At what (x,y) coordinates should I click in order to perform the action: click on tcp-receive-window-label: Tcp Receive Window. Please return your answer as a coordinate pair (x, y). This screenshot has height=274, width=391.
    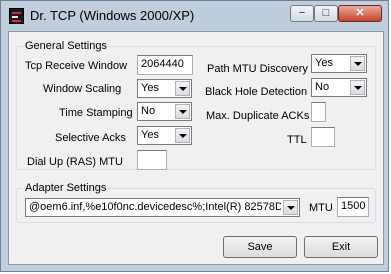
    Looking at the image, I should click on (76, 66).